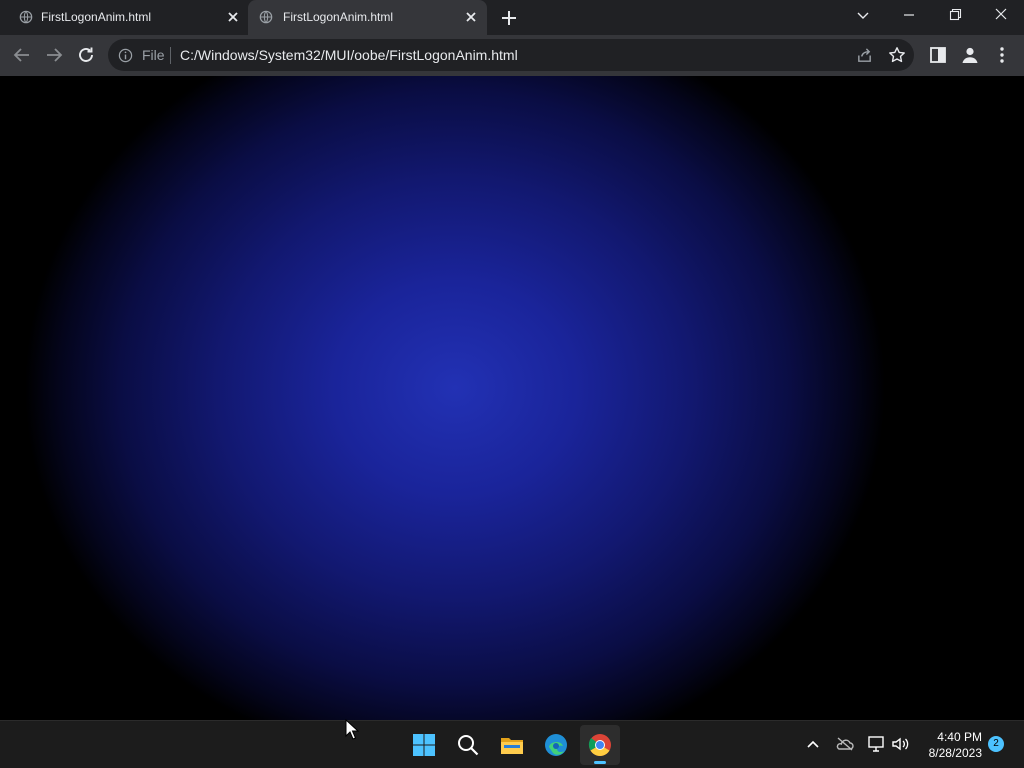 The height and width of the screenshot is (768, 1024). I want to click on search-icon, so click(468, 745).